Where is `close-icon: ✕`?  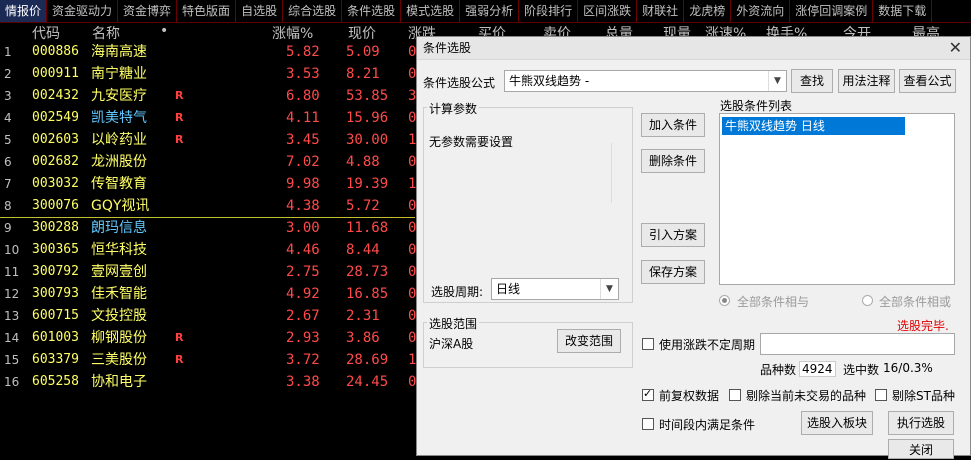 close-icon: ✕ is located at coordinates (955, 48).